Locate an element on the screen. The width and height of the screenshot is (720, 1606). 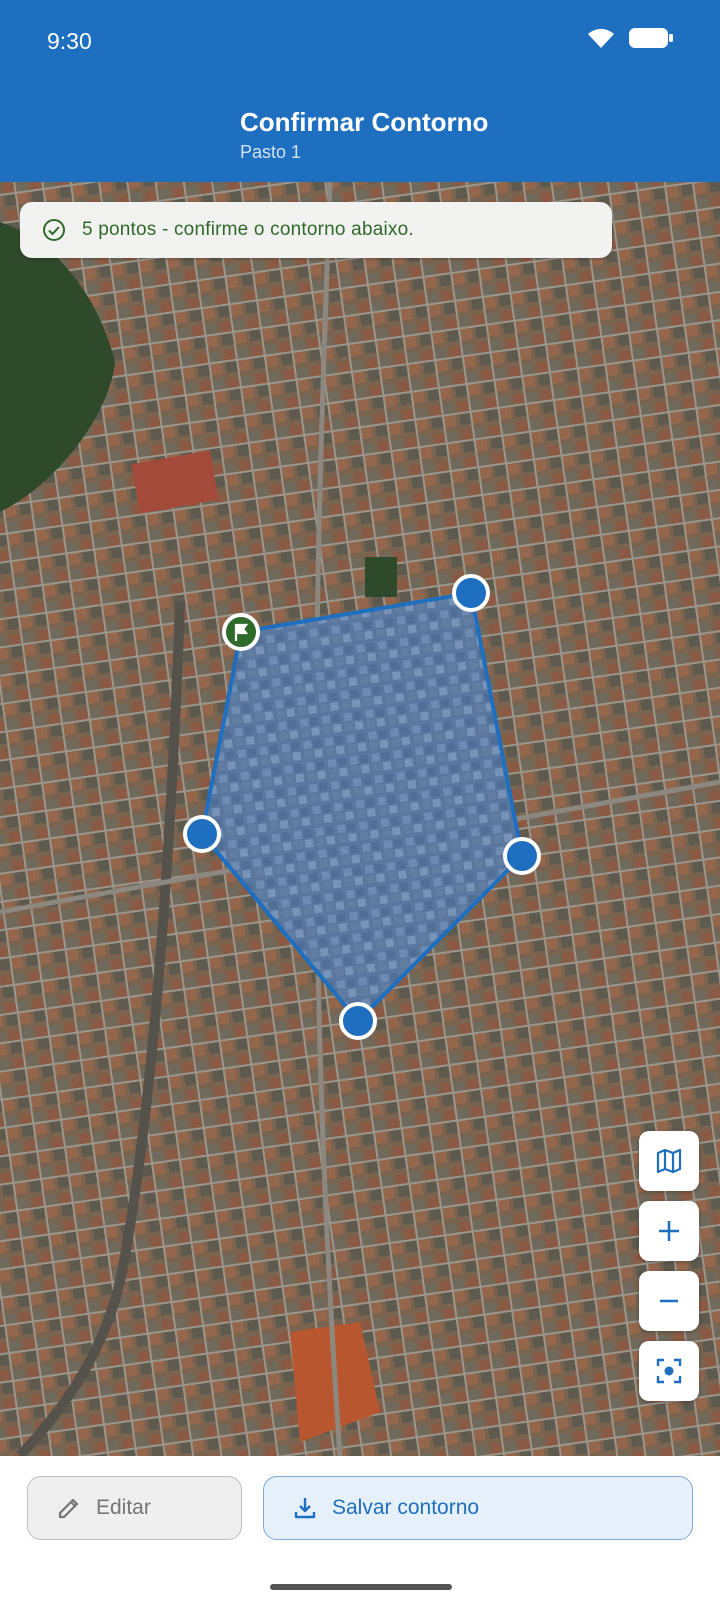
download-icon is located at coordinates (305, 1508).